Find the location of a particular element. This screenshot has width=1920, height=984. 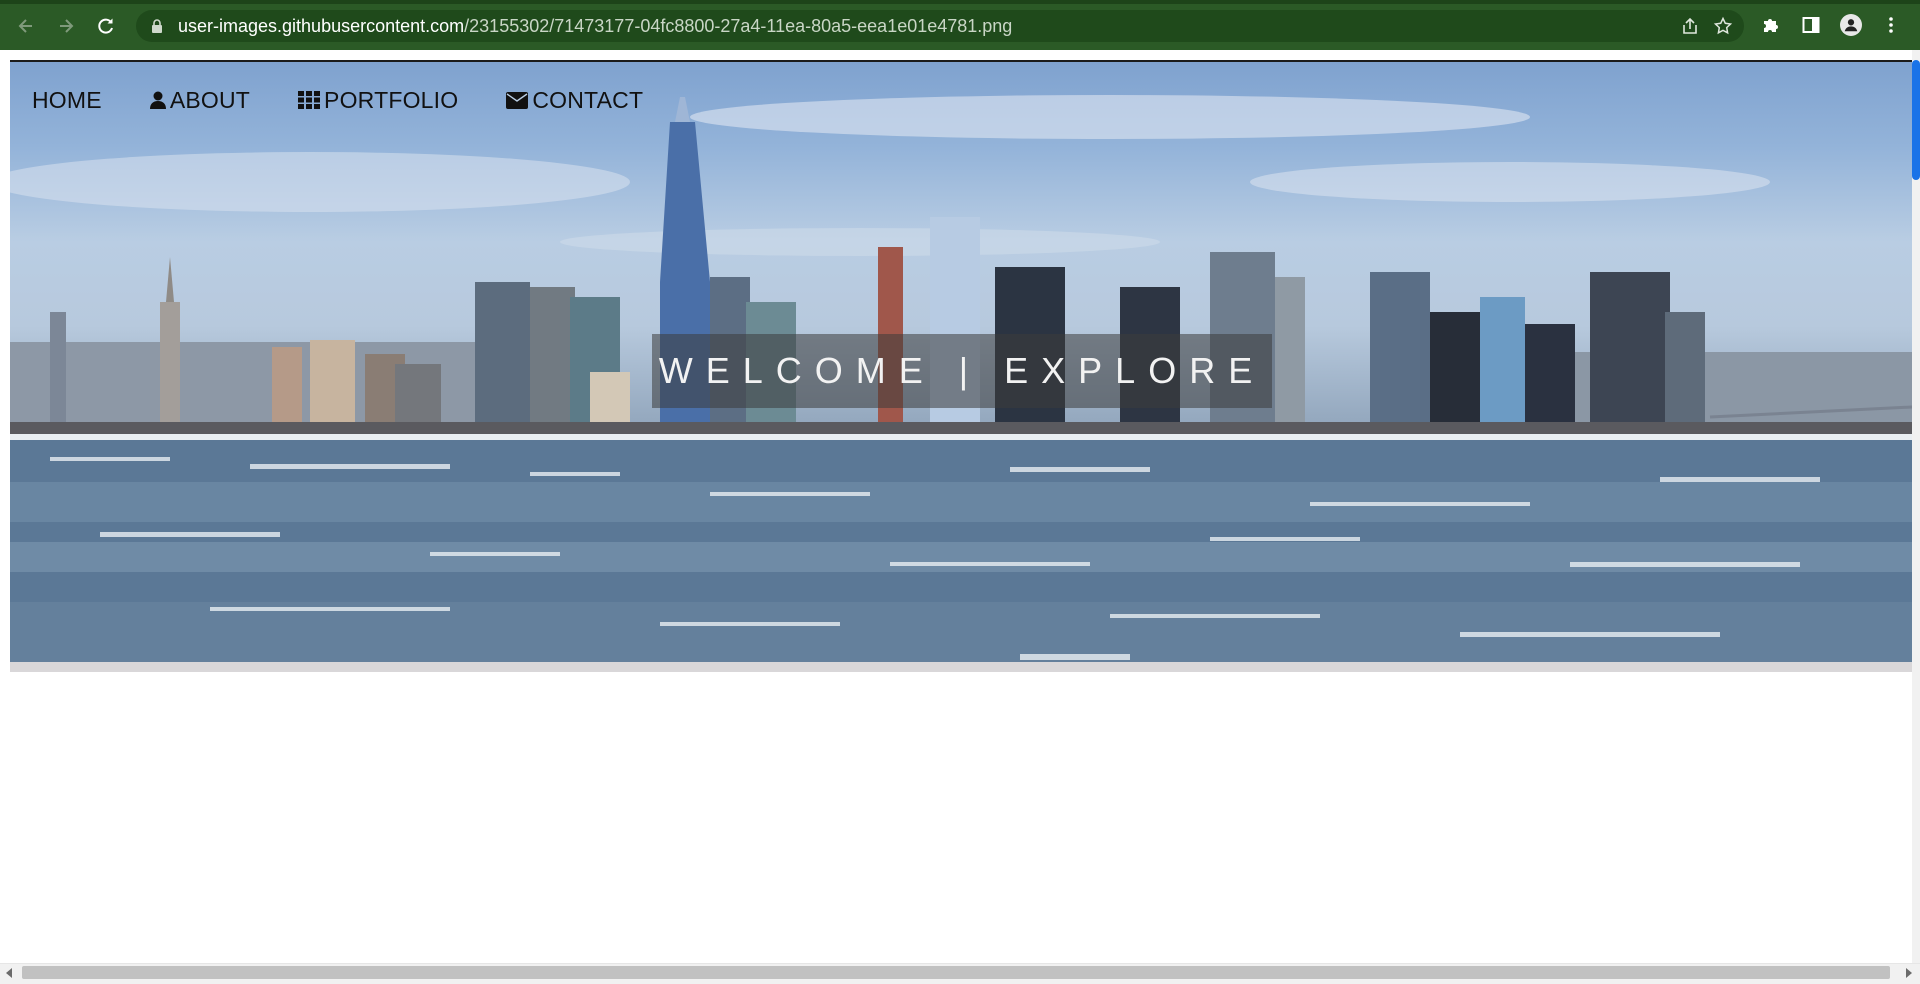

lock-icon is located at coordinates (157, 26).